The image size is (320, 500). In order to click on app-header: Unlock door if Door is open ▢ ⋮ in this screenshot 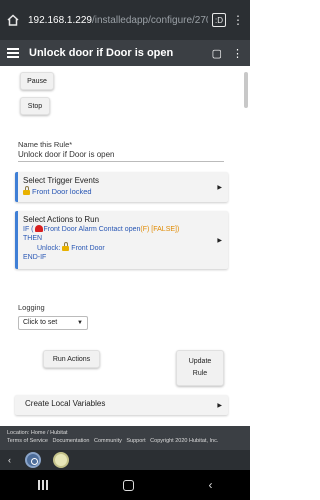, I will do `click(125, 53)`.